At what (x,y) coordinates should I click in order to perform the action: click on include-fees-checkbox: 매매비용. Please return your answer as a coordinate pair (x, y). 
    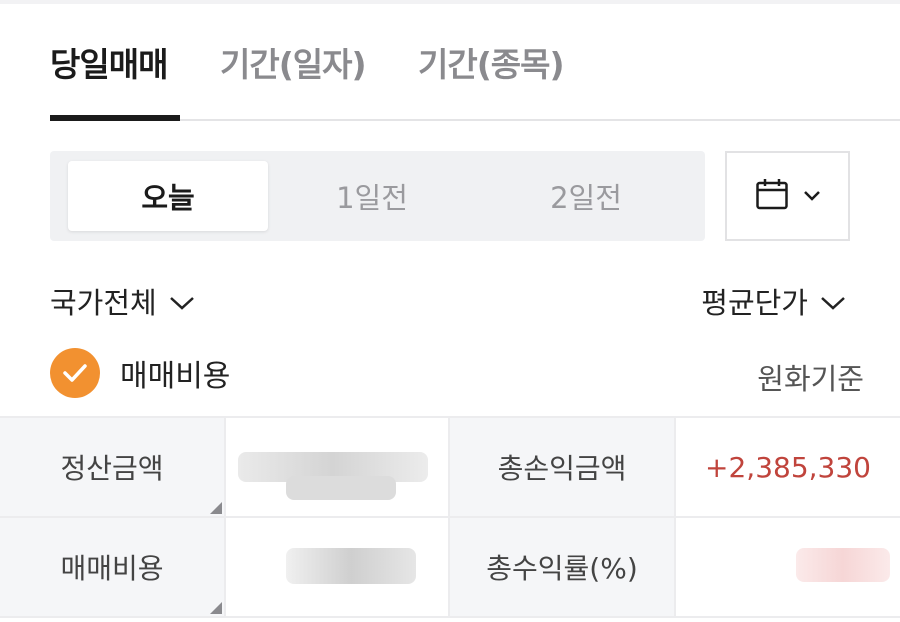
    Looking at the image, I should click on (140, 373).